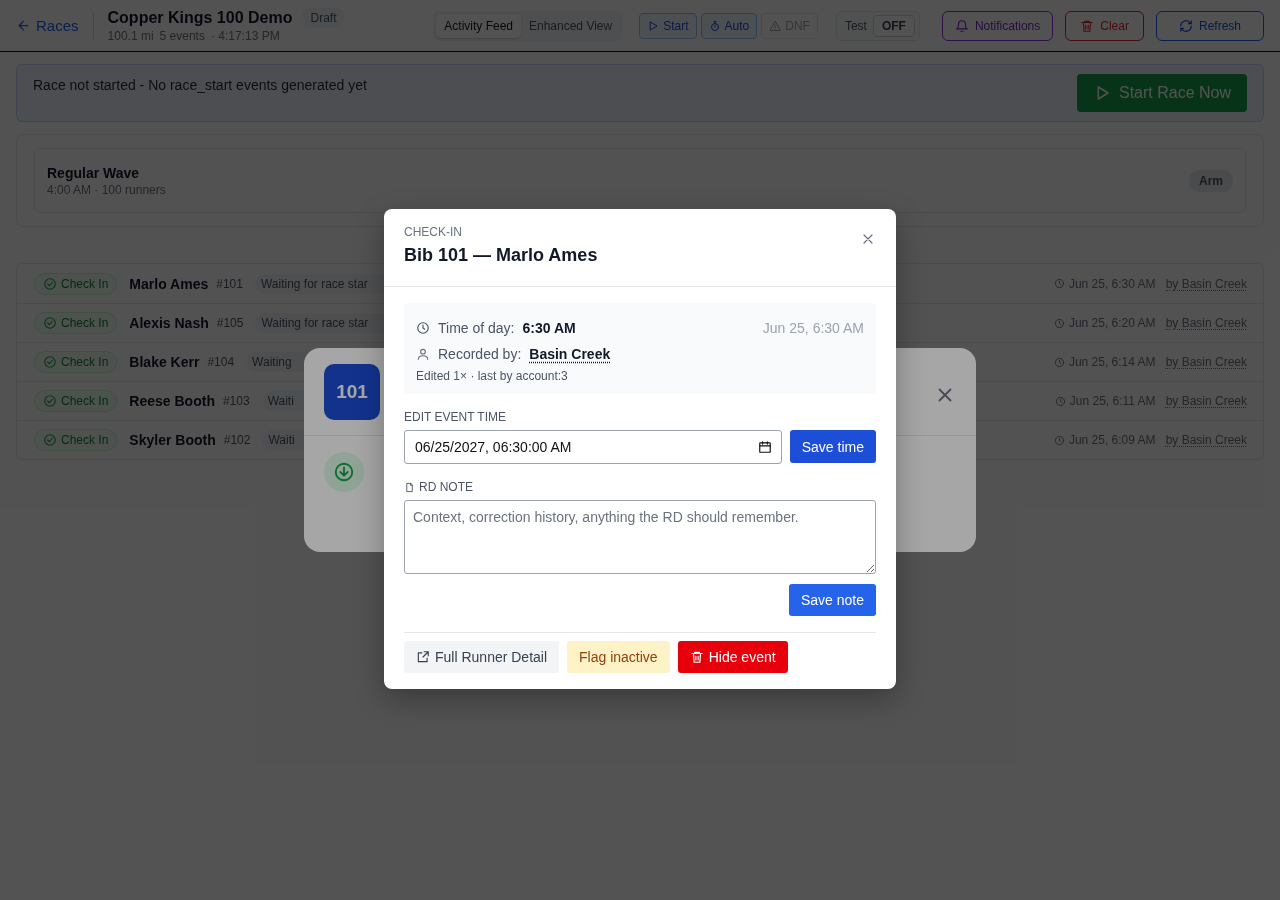  What do you see at coordinates (640, 537) in the screenshot?
I see `note-field: Context, correction history, anything the RD should remember.` at bounding box center [640, 537].